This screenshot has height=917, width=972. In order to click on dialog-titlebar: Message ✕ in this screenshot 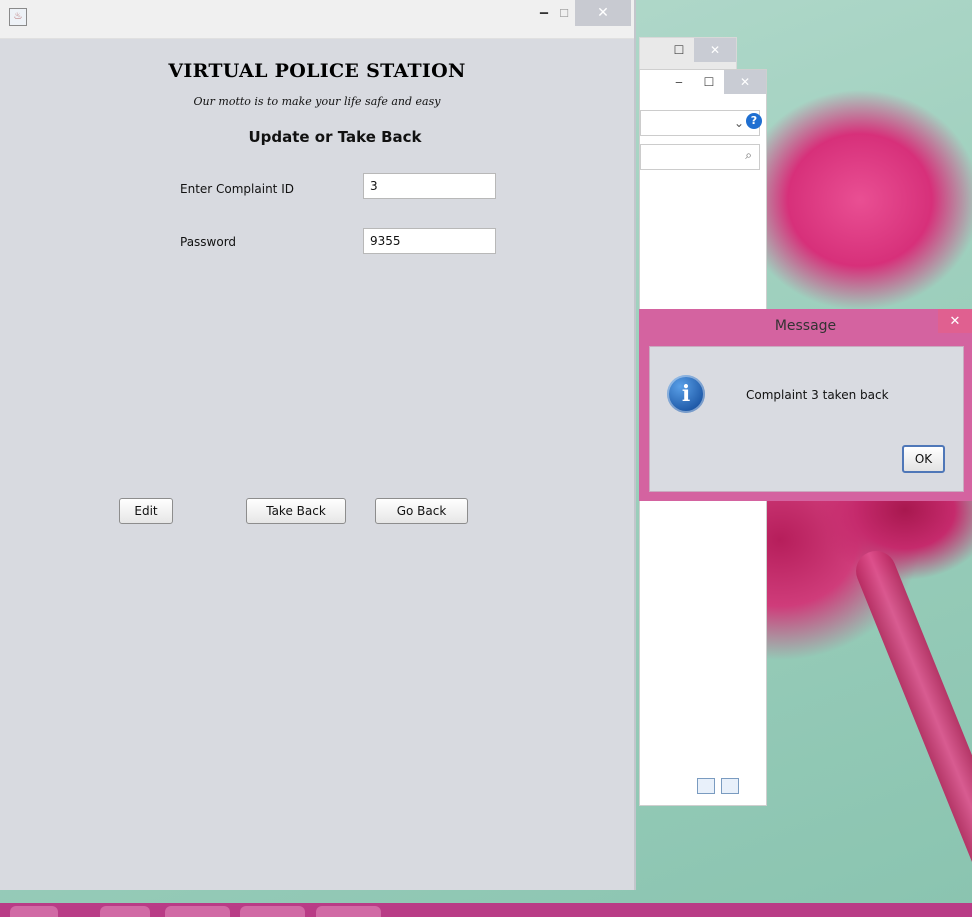, I will do `click(805, 327)`.